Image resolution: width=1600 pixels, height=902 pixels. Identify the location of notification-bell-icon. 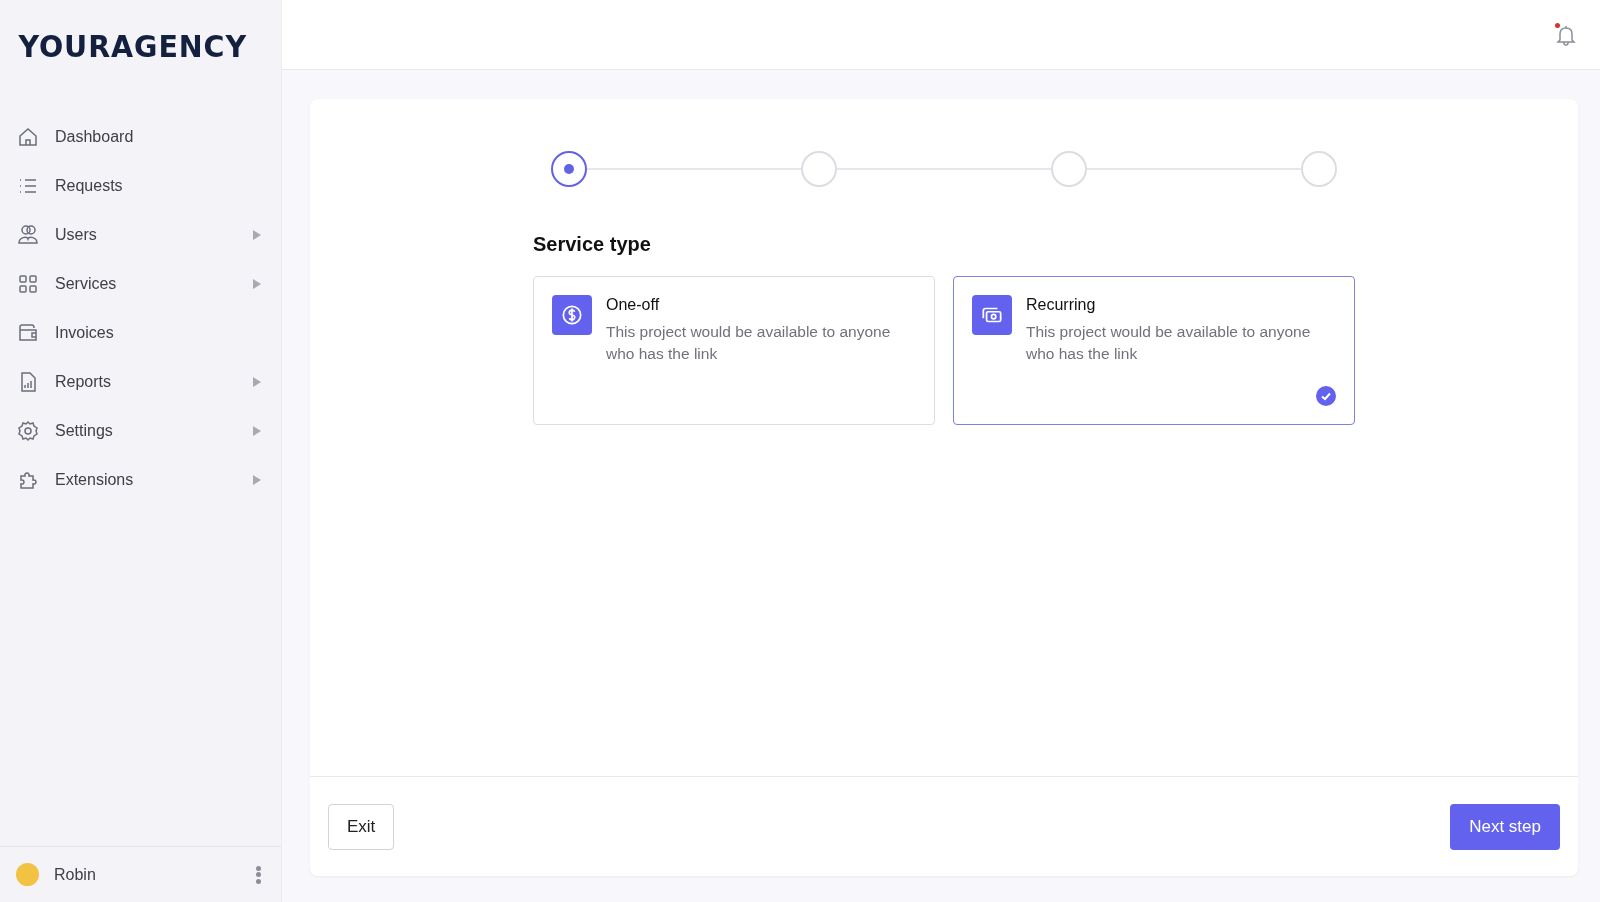
(1566, 34).